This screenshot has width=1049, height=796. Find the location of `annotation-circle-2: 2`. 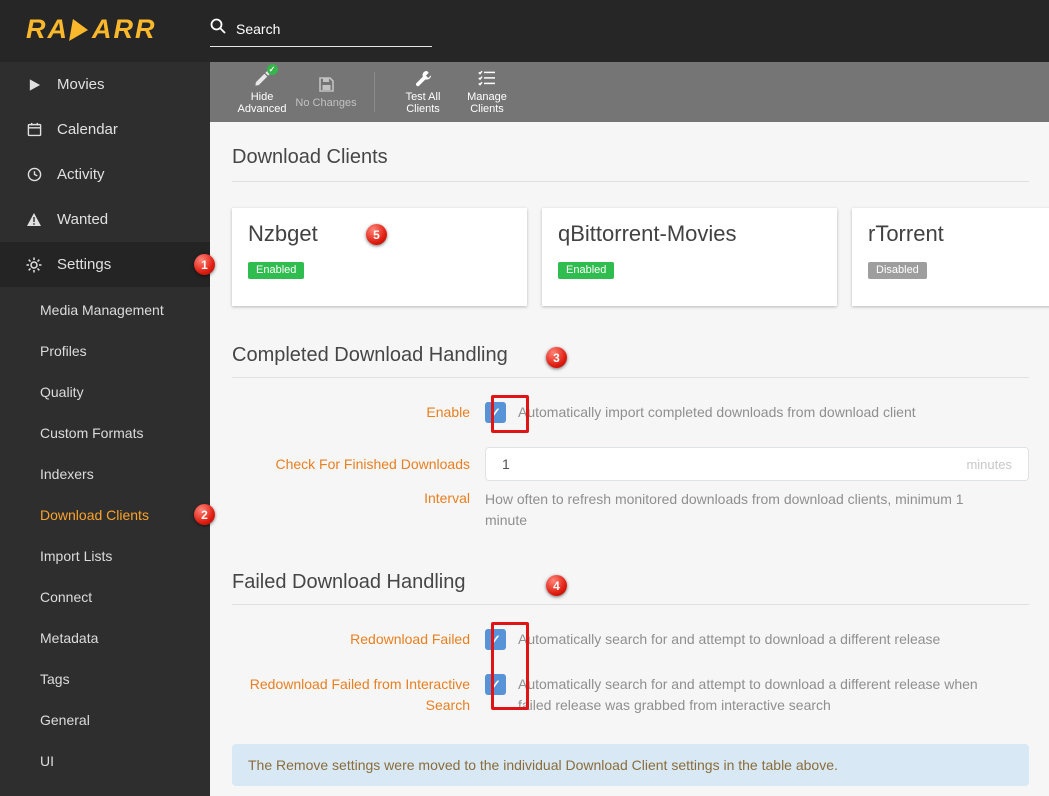

annotation-circle-2: 2 is located at coordinates (204, 514).